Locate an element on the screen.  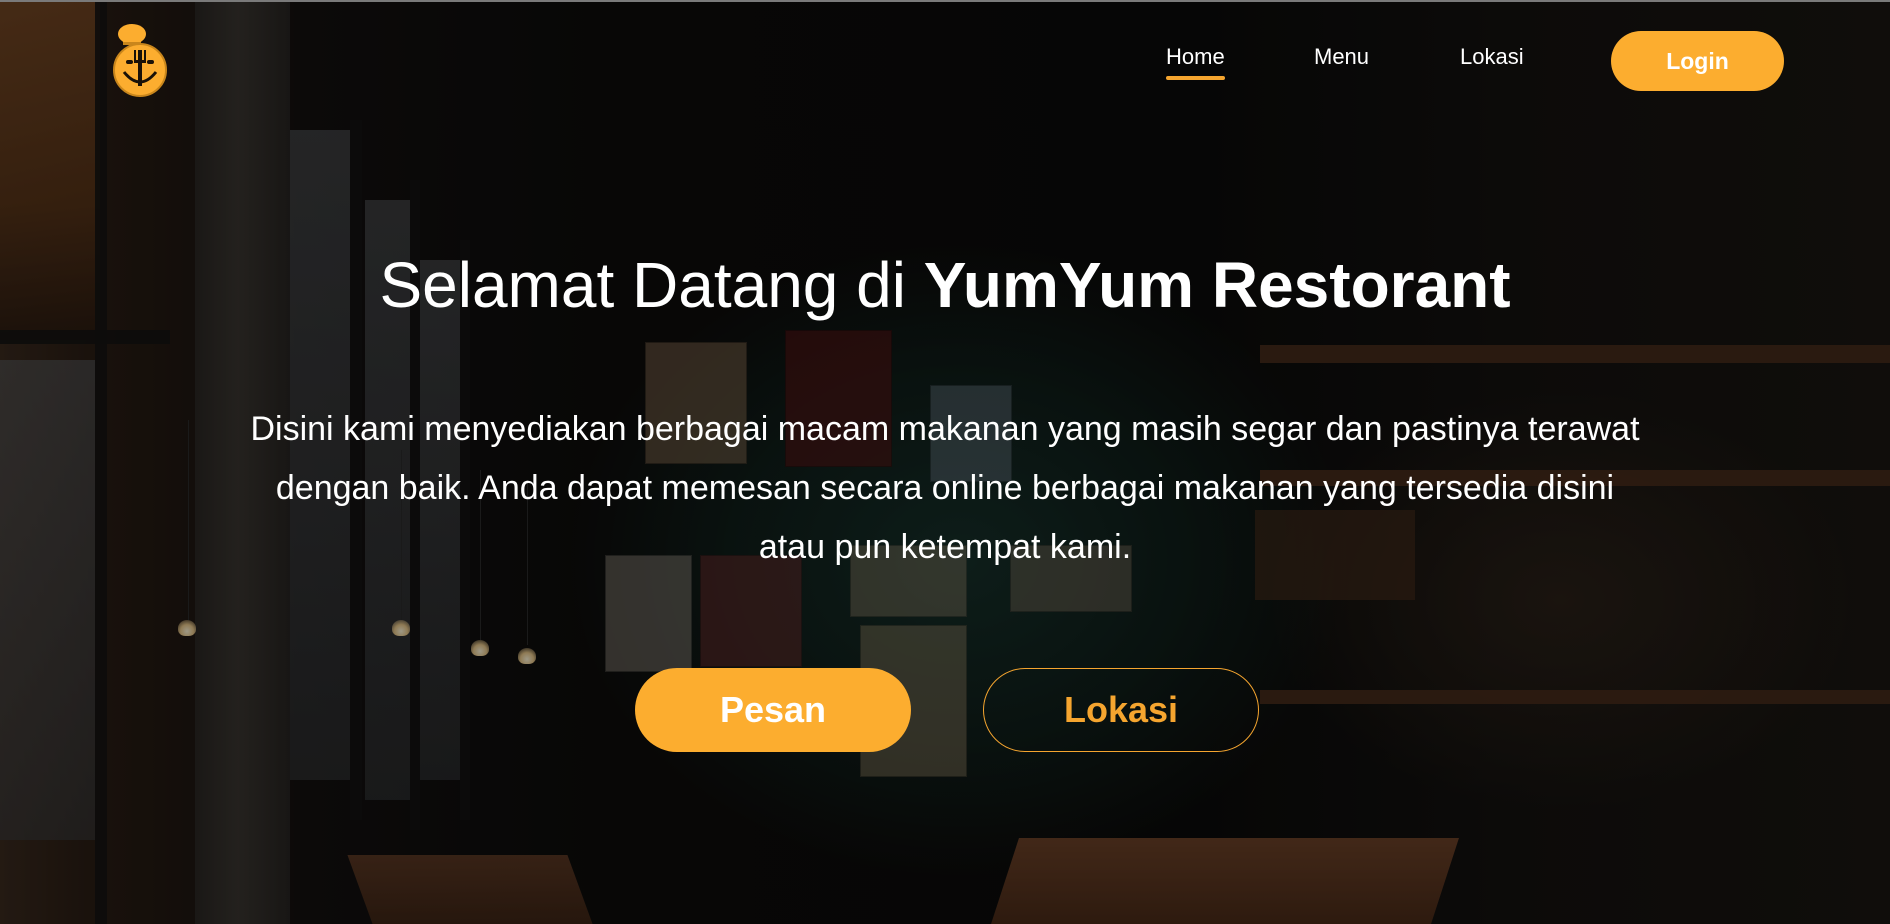
login-button: Login is located at coordinates (1697, 61).